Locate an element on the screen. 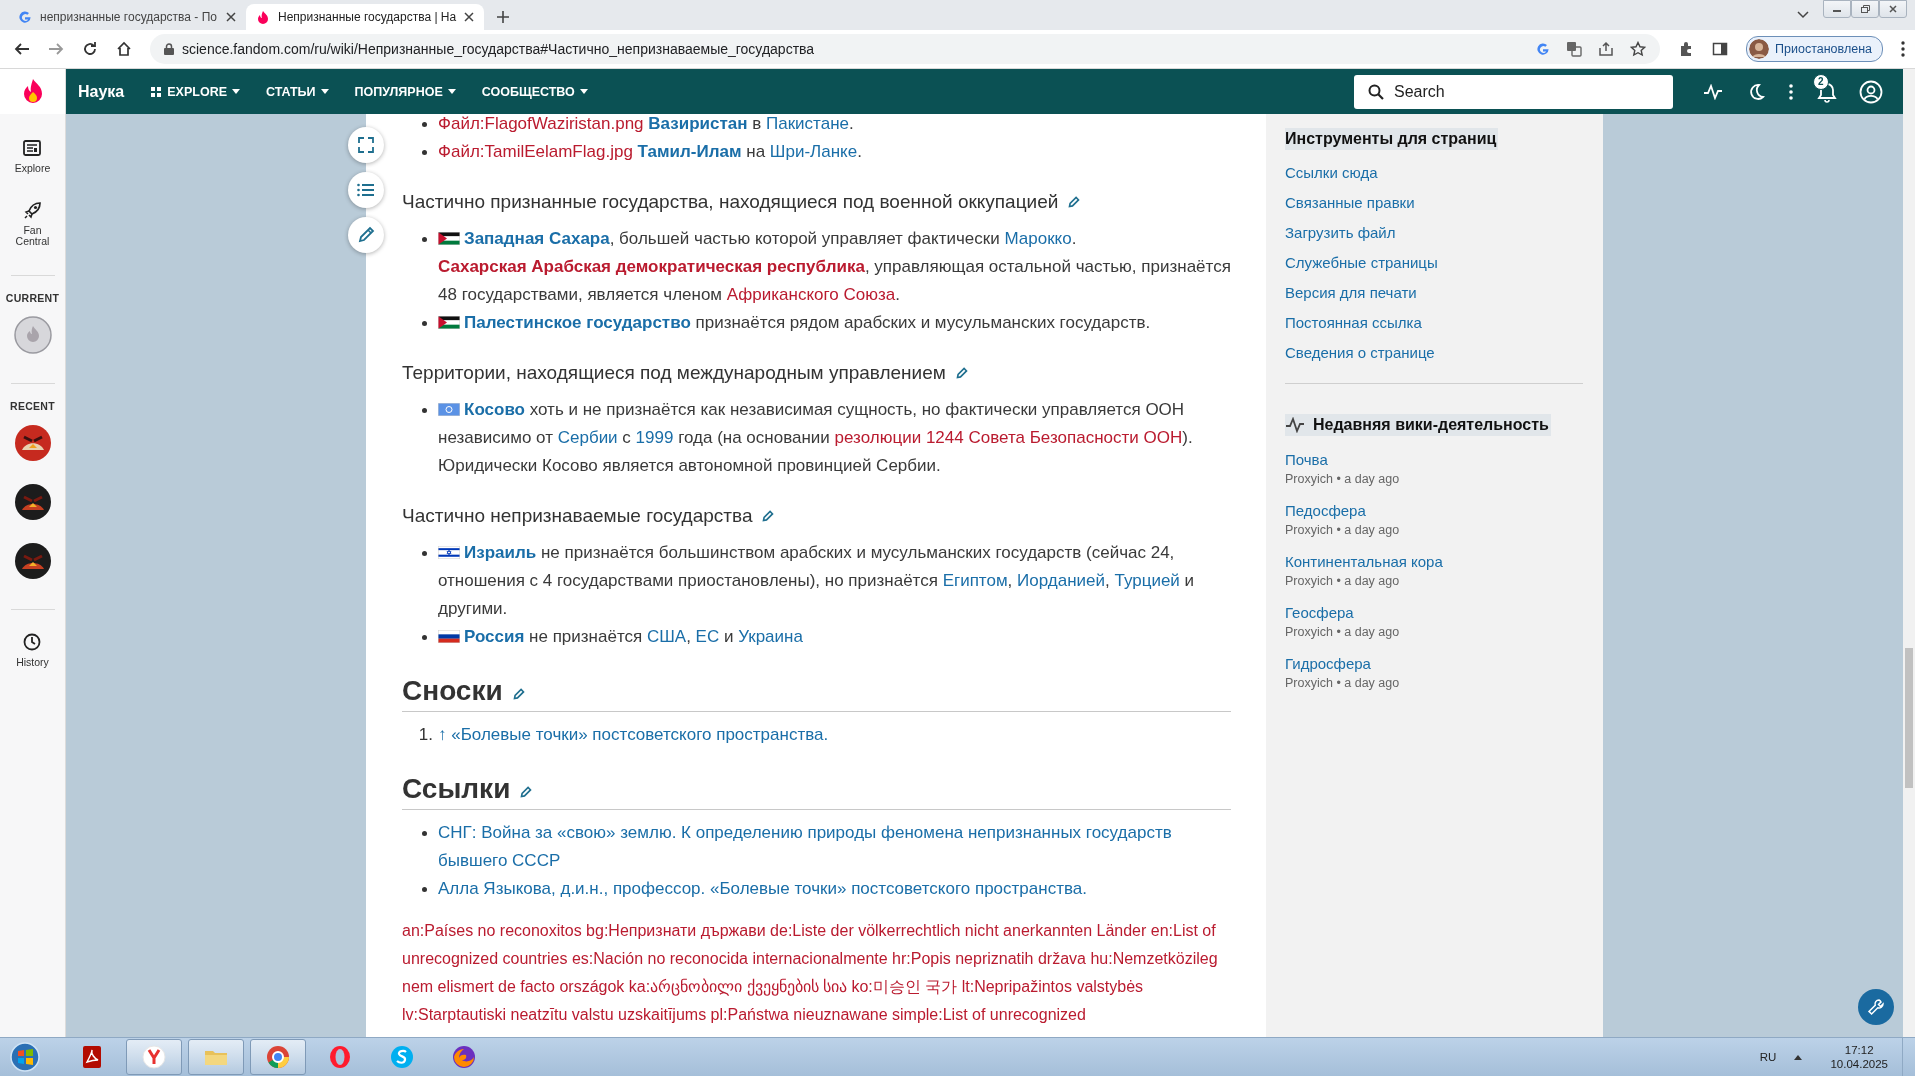 This screenshot has width=1915, height=1076. missing-page-link: Сахарская Арабская демократическая республика is located at coordinates (651, 266).